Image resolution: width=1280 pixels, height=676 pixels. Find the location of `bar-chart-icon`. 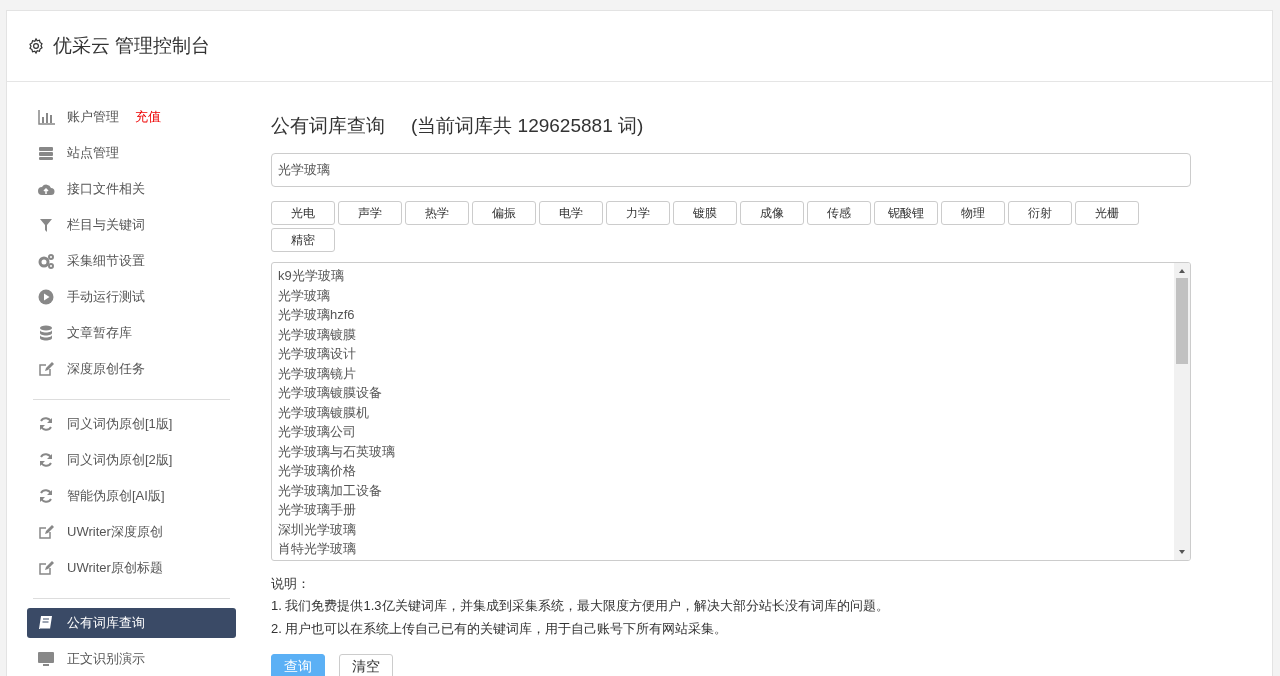

bar-chart-icon is located at coordinates (46, 117).